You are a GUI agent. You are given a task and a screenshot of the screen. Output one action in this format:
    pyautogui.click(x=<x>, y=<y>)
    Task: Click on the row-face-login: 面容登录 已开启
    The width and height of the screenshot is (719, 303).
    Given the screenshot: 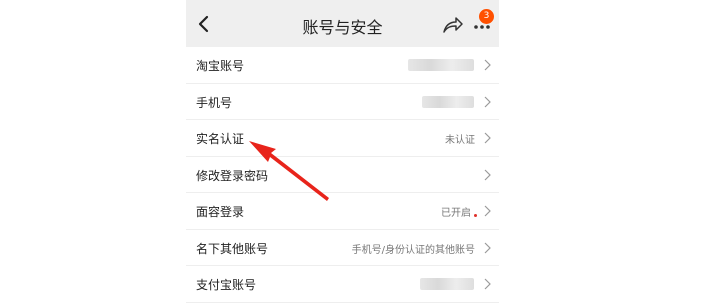 What is the action you would take?
    pyautogui.click(x=342, y=211)
    